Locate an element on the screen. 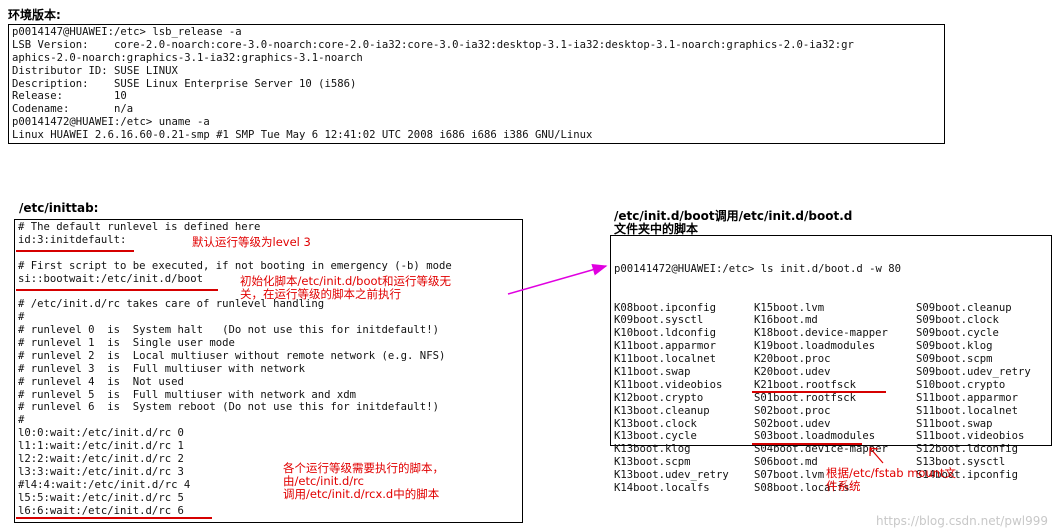 This screenshot has height=532, width=1058. arrow-boot-to-bootd is located at coordinates (557, 279).